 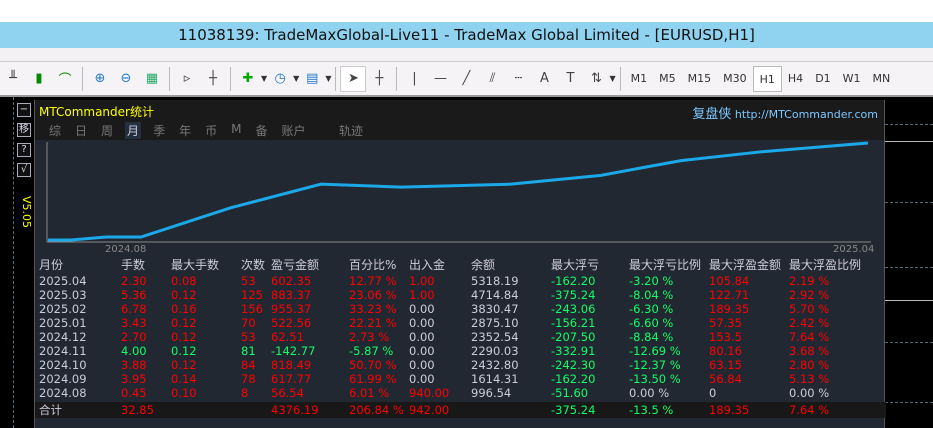 I want to click on cell-11: 2.80 %, so click(x=809, y=365).